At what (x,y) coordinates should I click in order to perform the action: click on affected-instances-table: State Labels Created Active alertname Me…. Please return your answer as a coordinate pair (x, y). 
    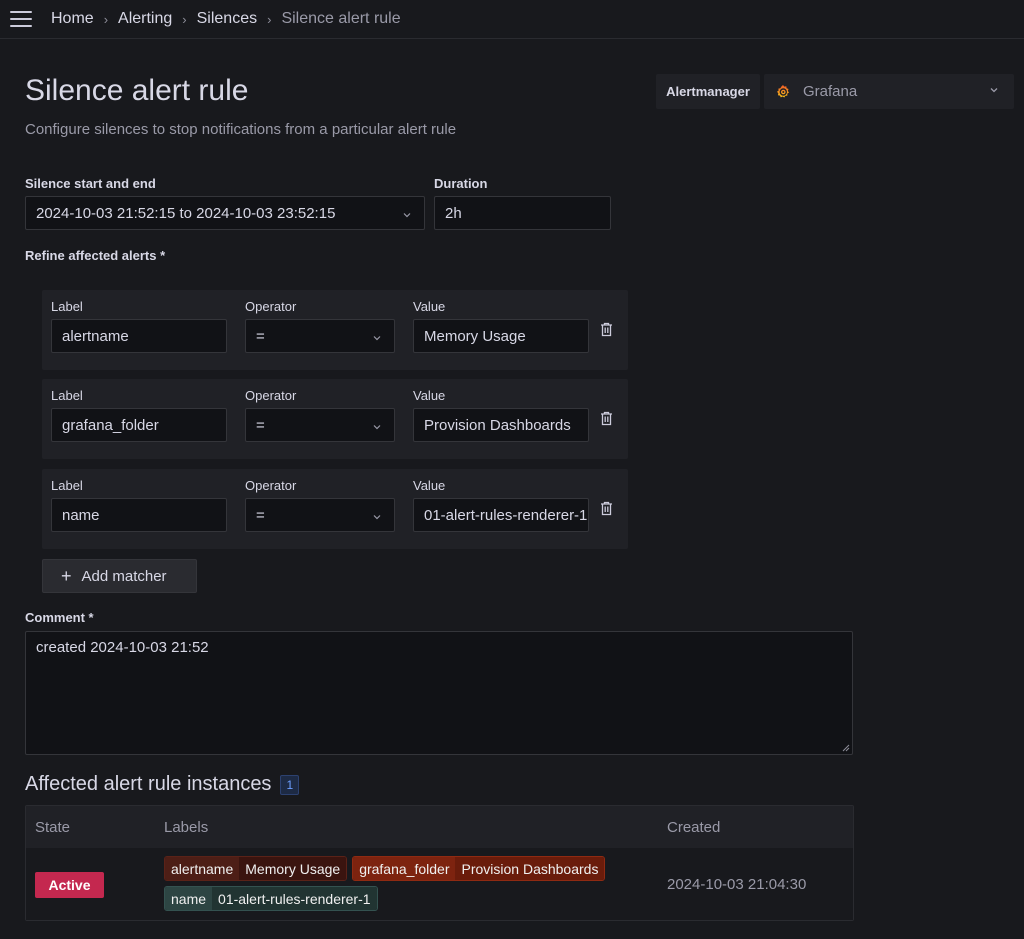
    Looking at the image, I should click on (439, 863).